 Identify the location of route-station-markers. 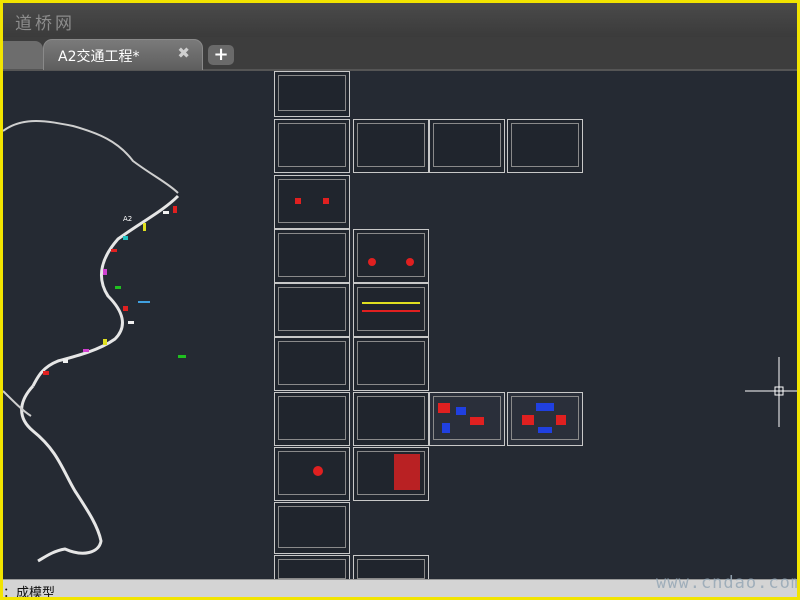
(114, 290).